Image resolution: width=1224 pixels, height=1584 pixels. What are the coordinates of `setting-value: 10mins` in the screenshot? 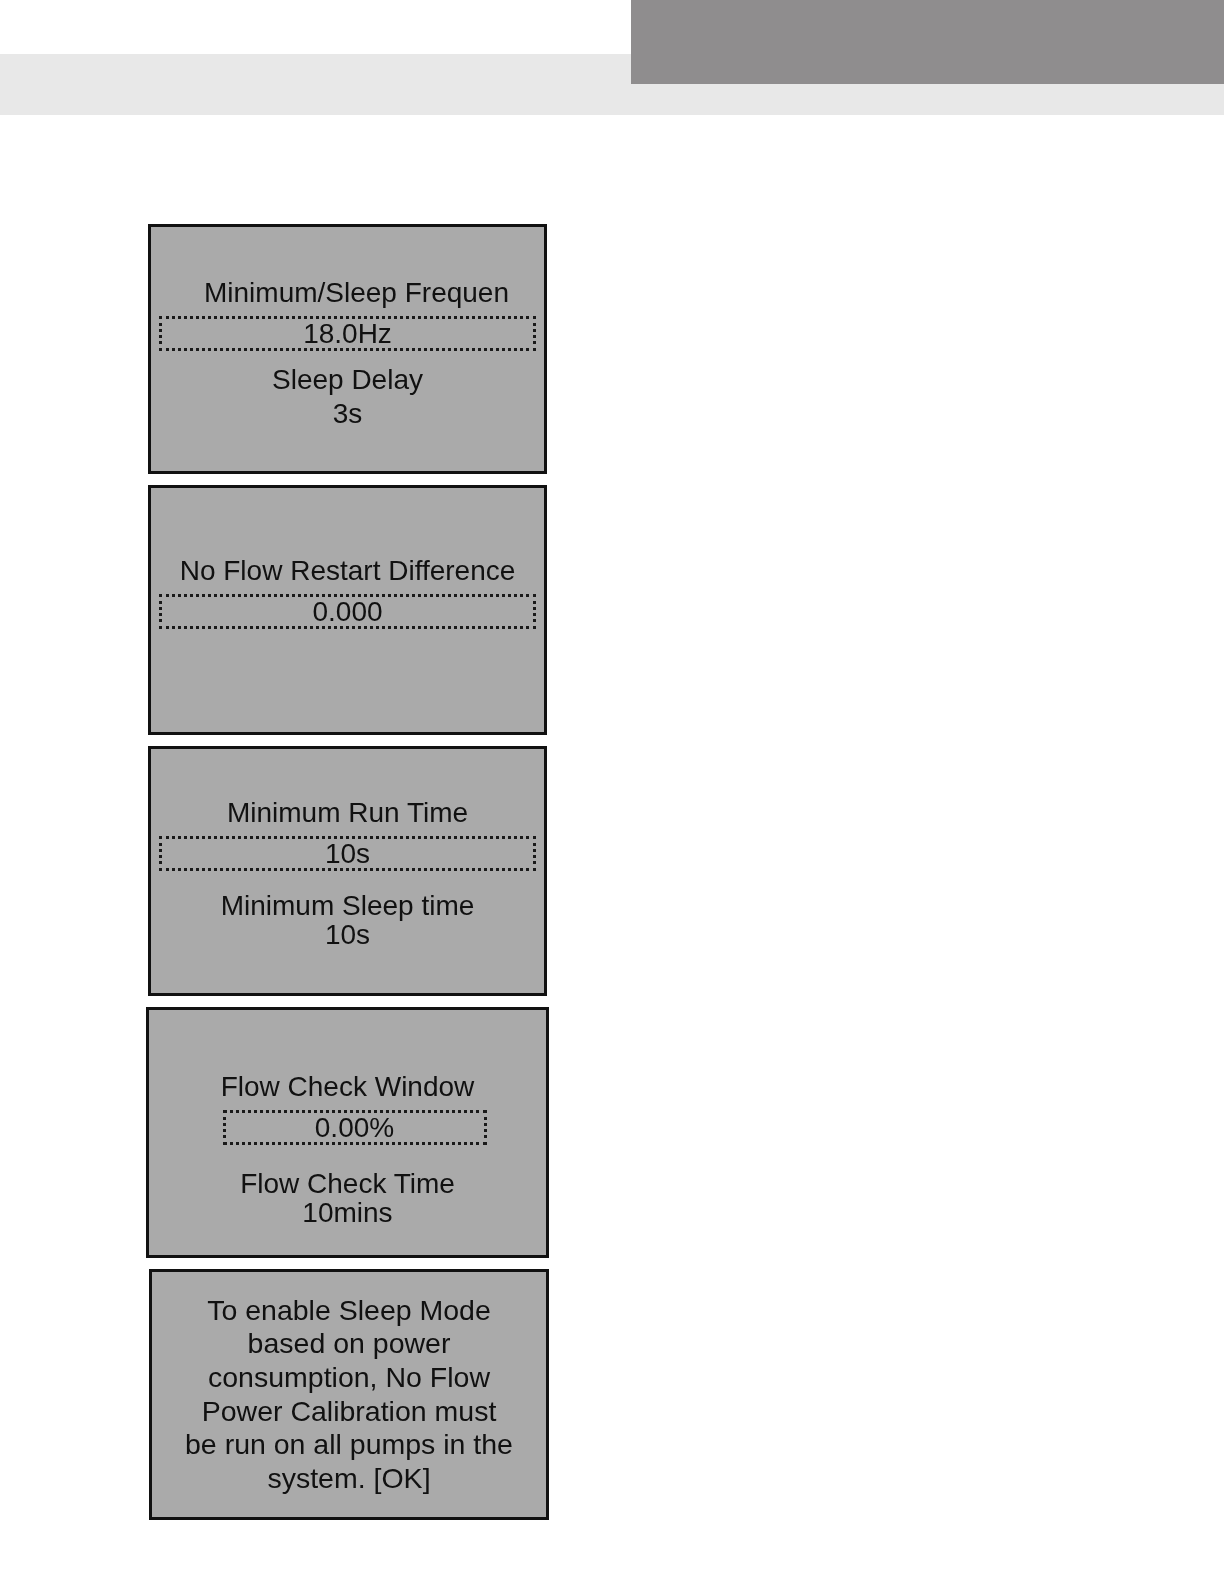 It's located at (347, 1213).